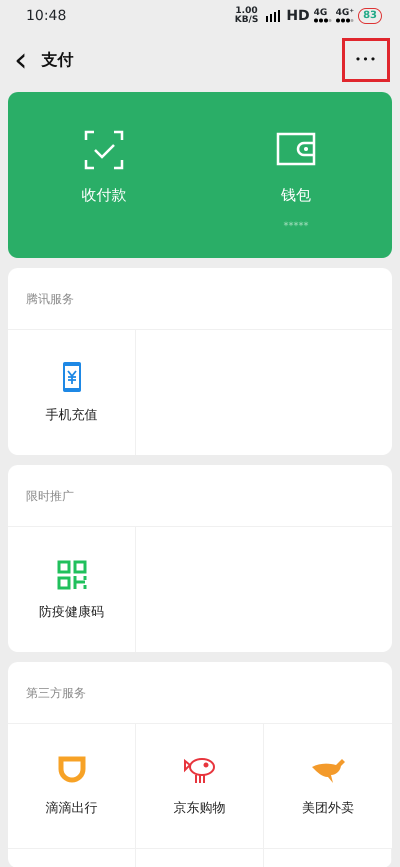  I want to click on section-title: 腾讯服务, so click(50, 299).